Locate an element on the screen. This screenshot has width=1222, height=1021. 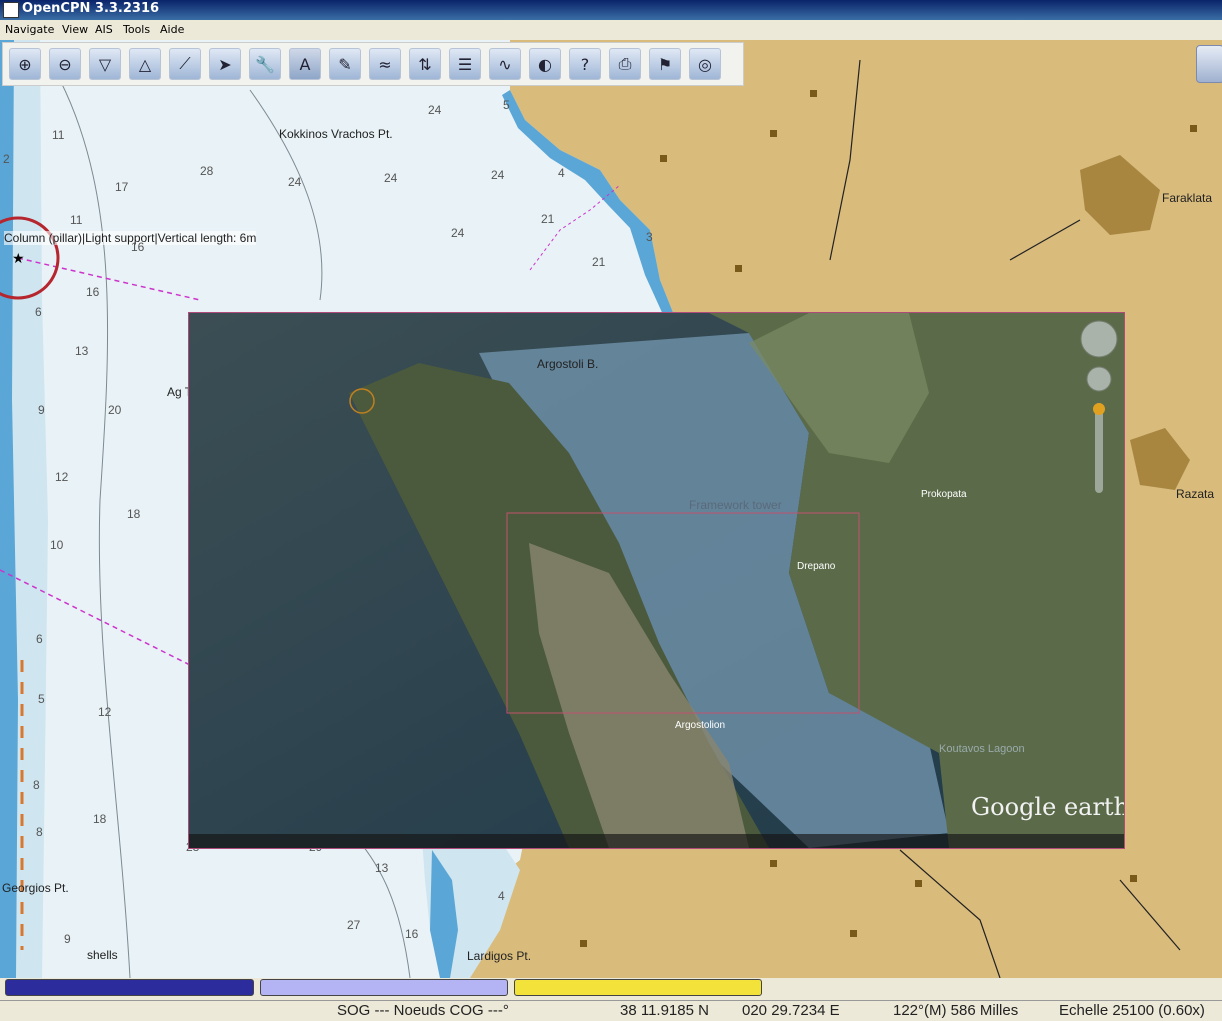
menu-navigate: Navigate is located at coordinates (29, 29).